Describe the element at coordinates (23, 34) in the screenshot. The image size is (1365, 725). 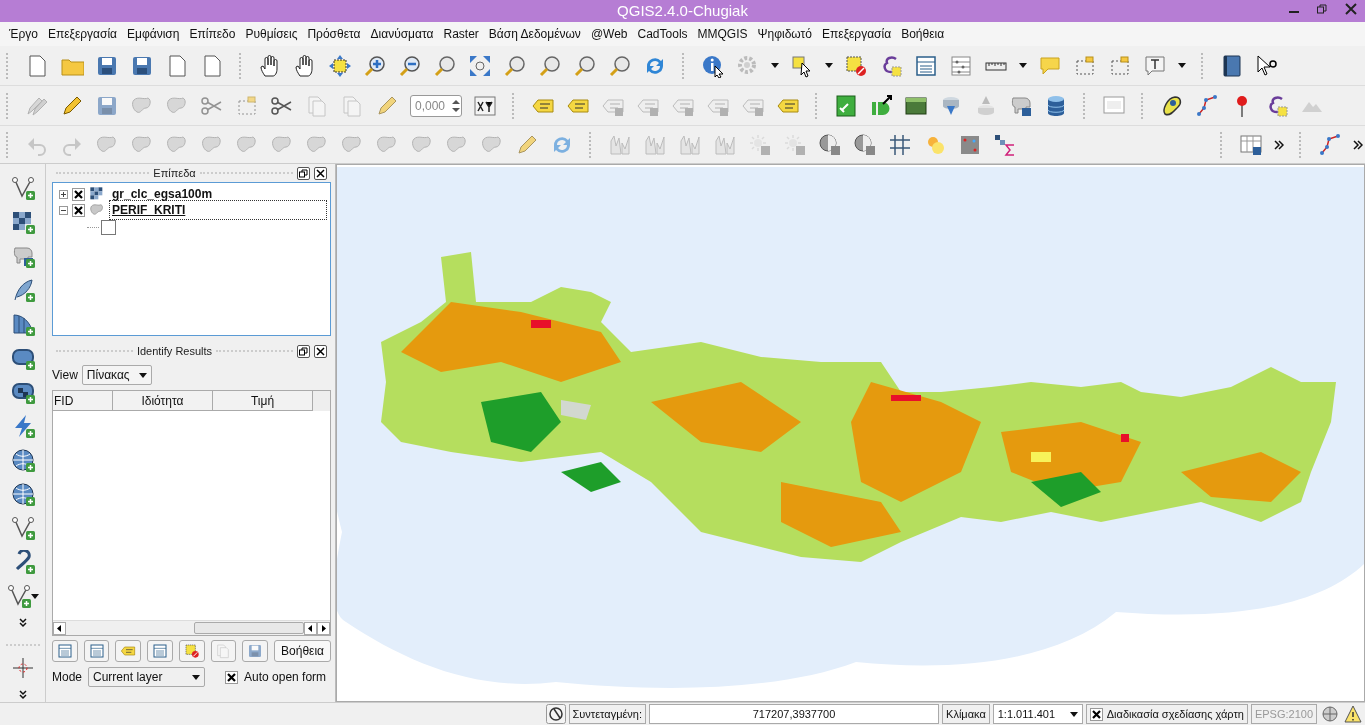
I see `menu-item: Έργο` at that location.